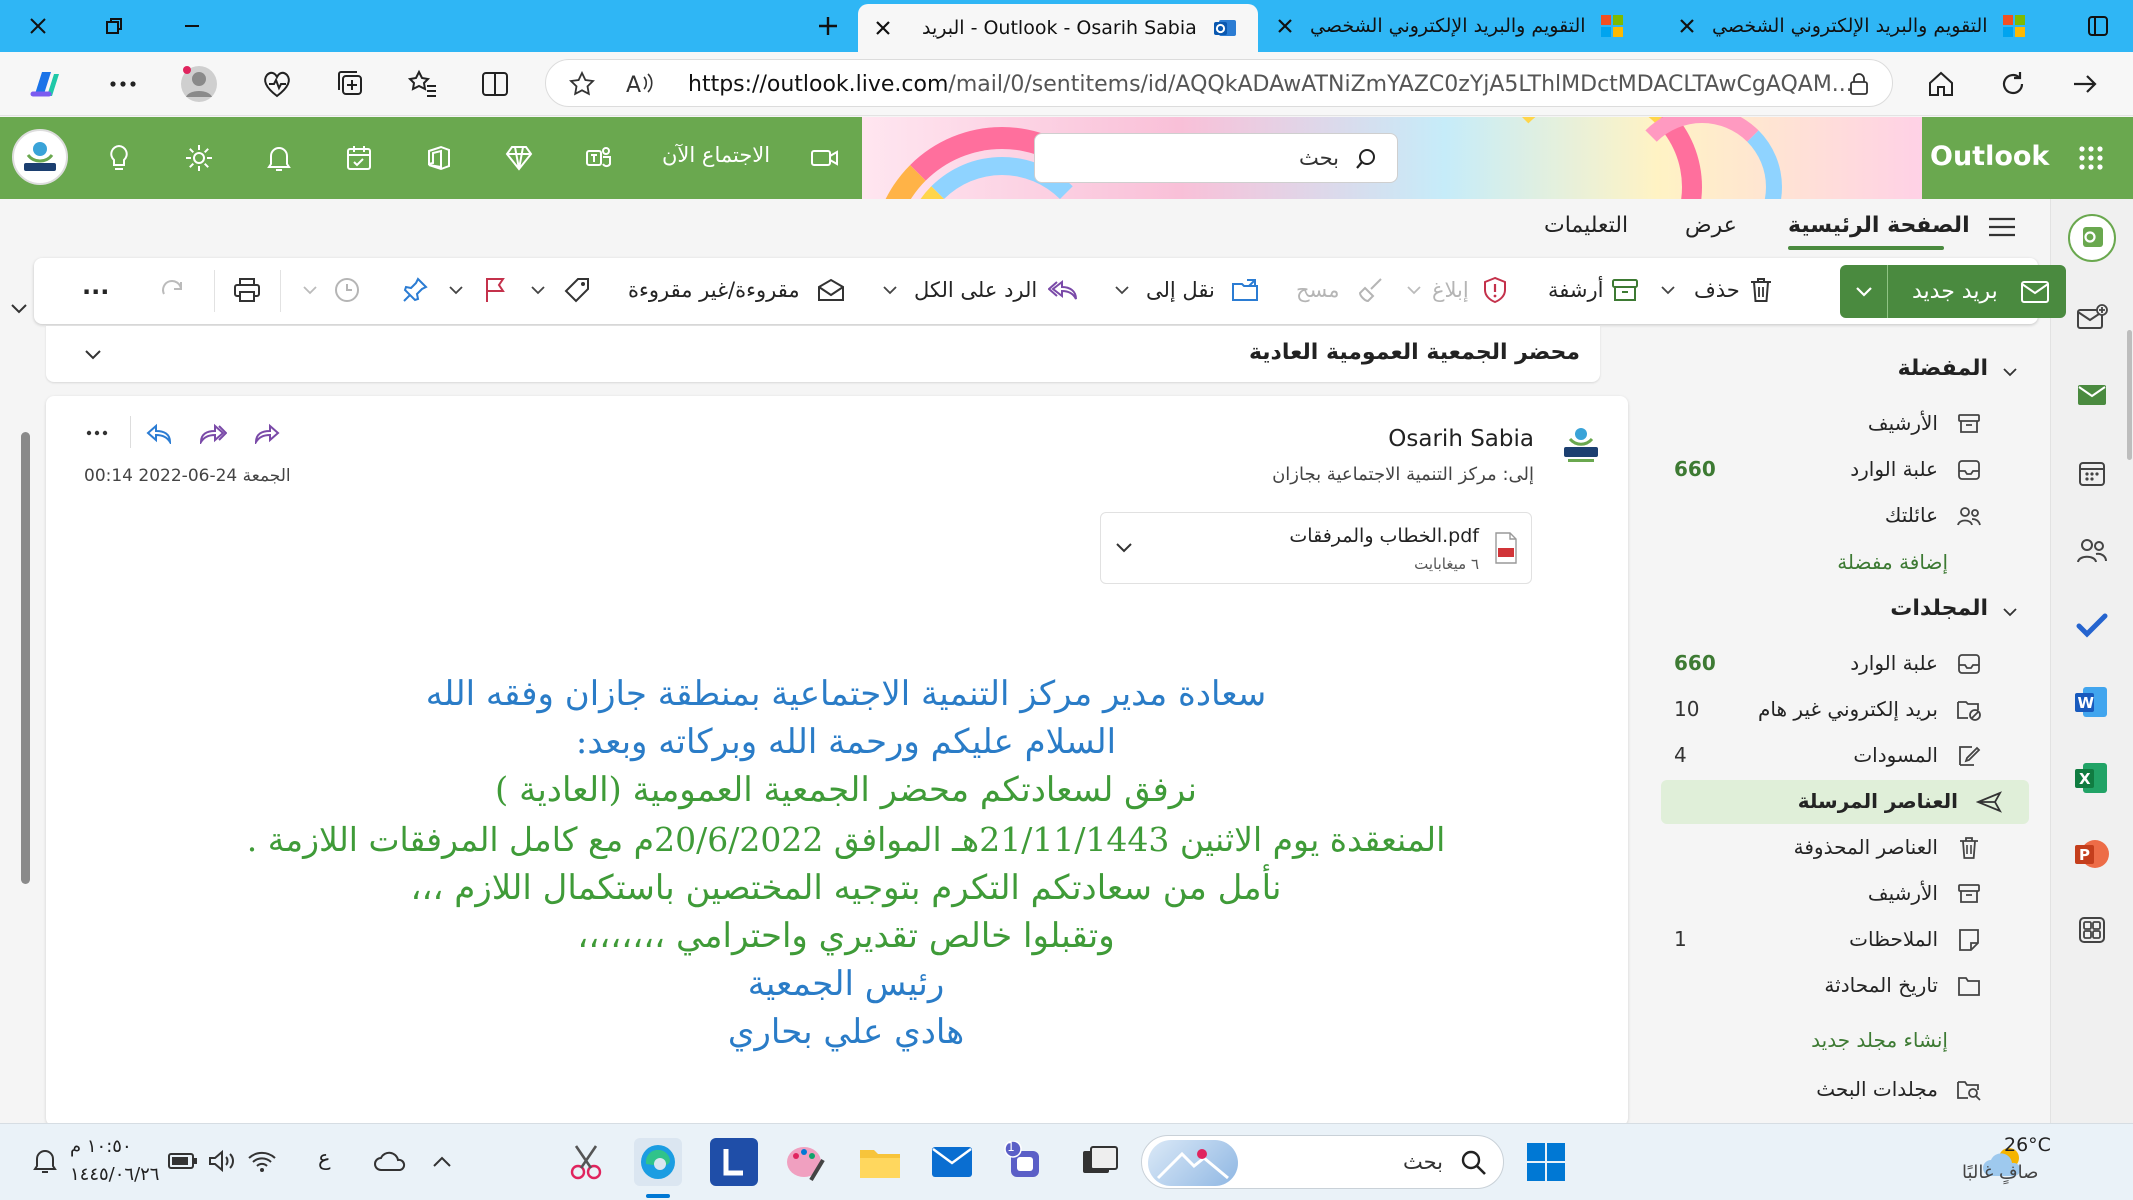 The image size is (2133, 1200). Describe the element at coordinates (2092, 626) in the screenshot. I see `todo-app-icon` at that location.